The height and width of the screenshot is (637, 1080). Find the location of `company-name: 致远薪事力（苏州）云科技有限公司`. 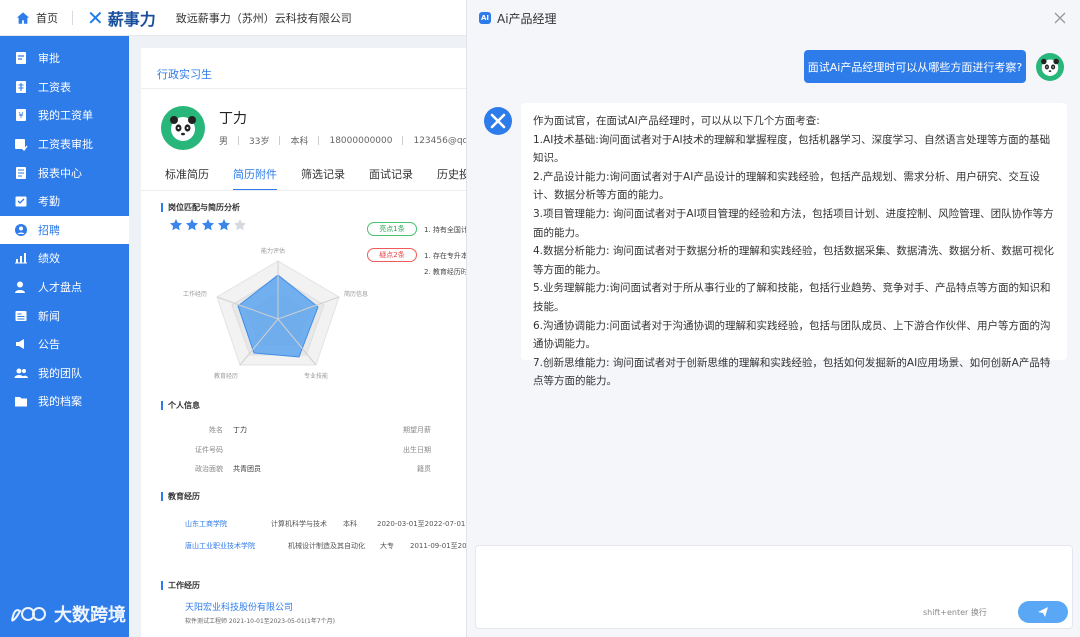

company-name: 致远薪事力（苏州）云科技有限公司 is located at coordinates (263, 18).